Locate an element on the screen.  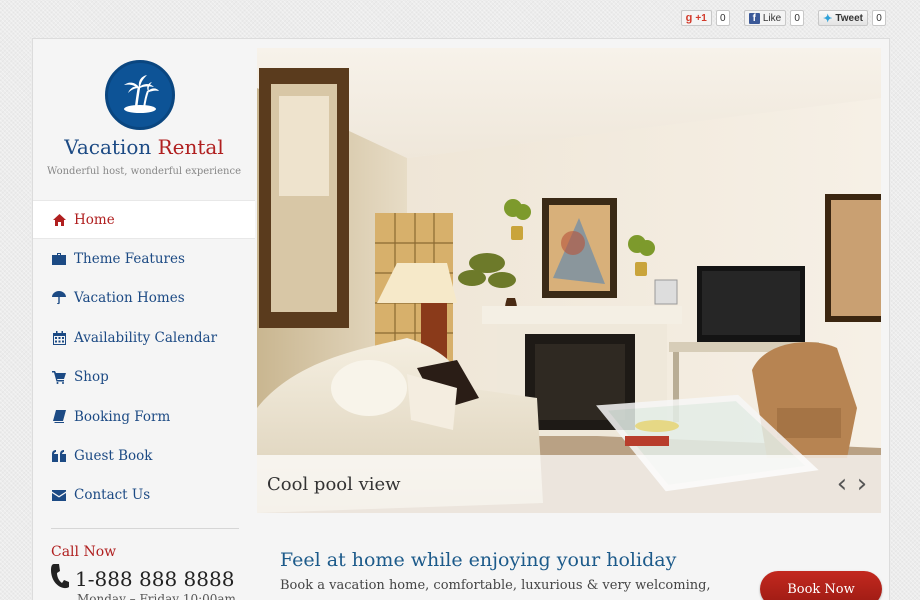
book-icon is located at coordinates (59, 417).